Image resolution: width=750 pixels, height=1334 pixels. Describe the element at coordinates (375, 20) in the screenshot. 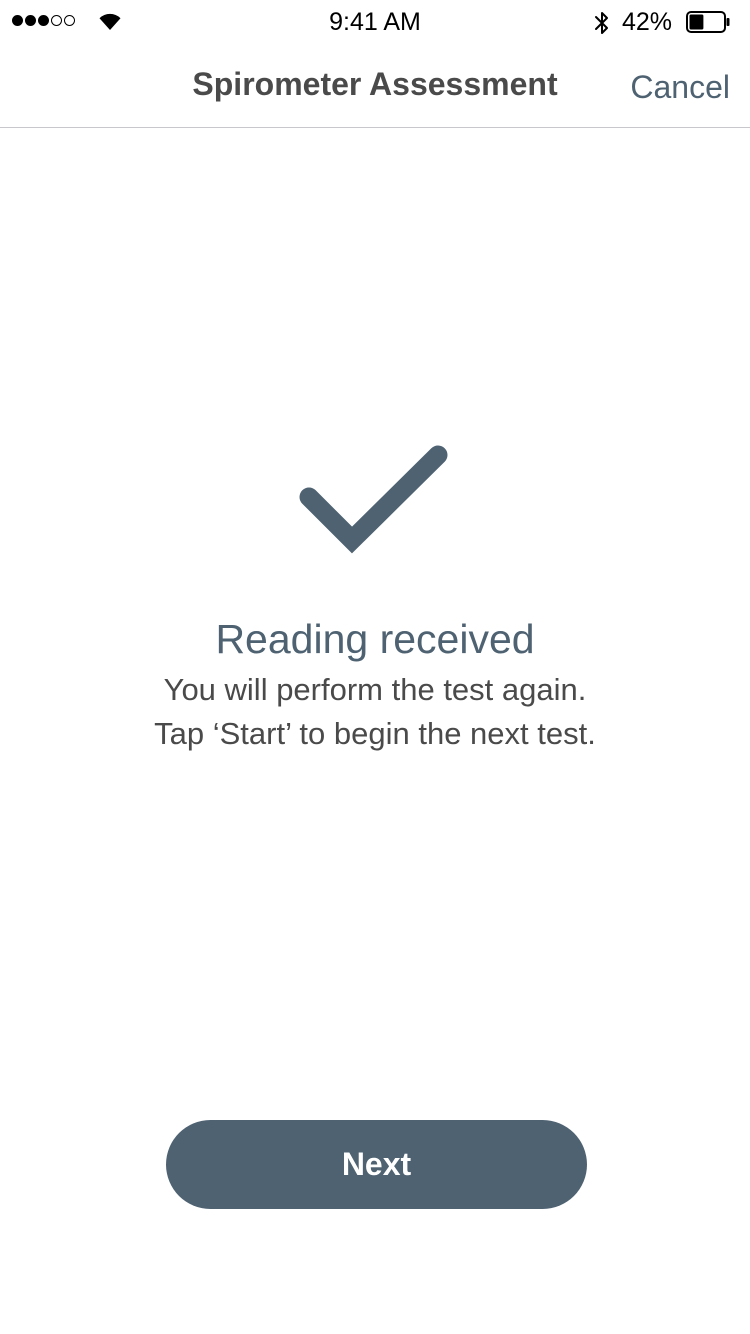

I see `status-bar: 9:41 AM 42%` at that location.